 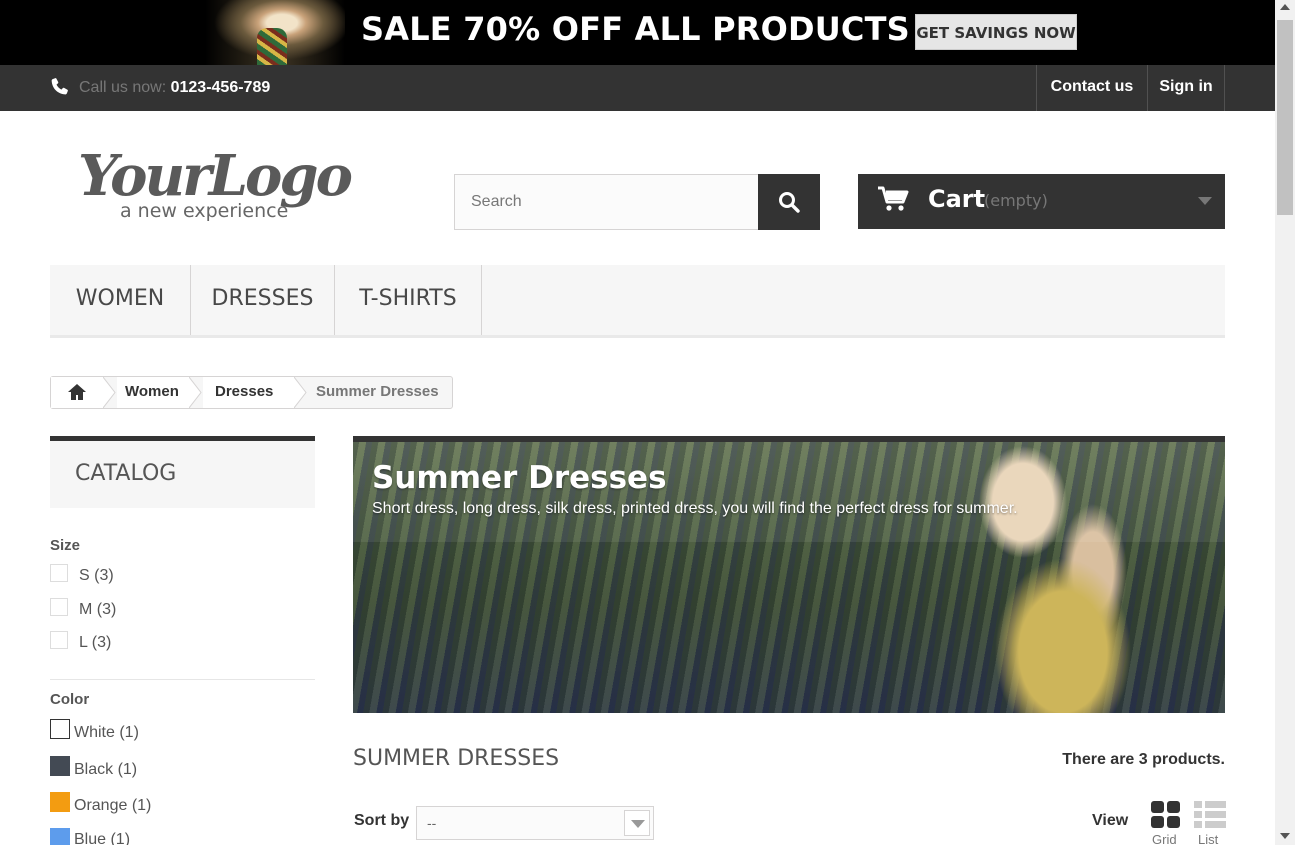 I want to click on product-count: There are 3 products., so click(x=1143, y=759).